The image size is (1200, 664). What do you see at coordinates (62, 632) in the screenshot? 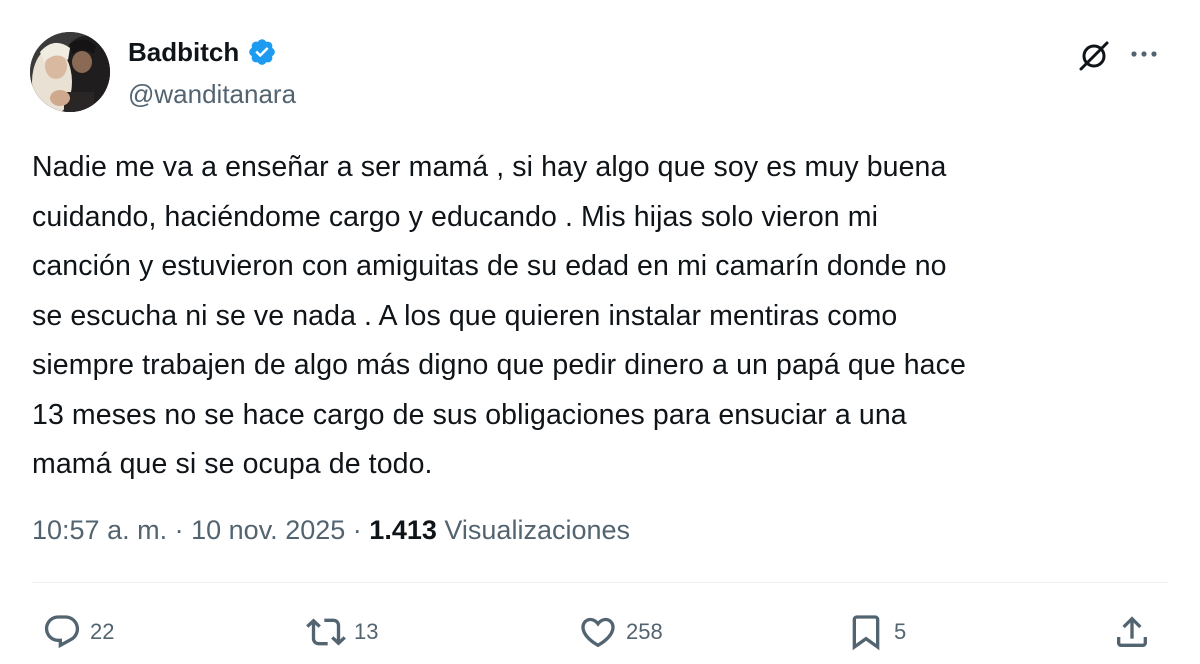
I see `reply-icon` at bounding box center [62, 632].